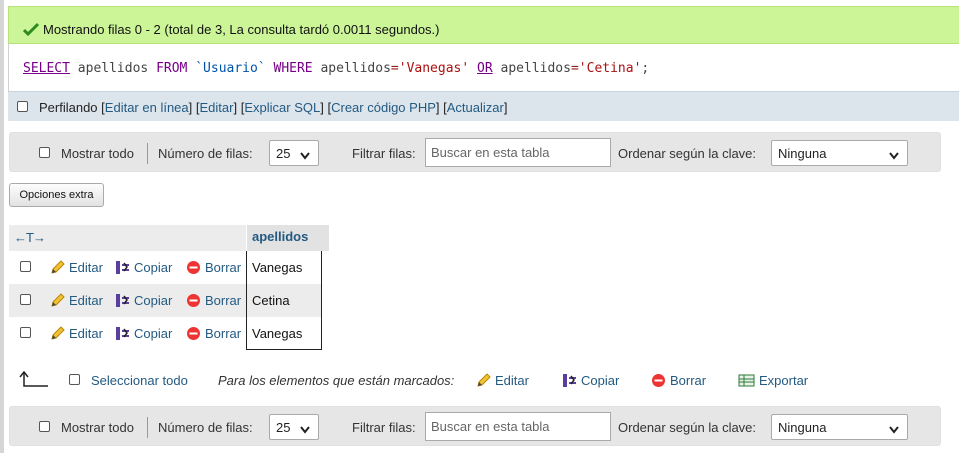 The width and height of the screenshot is (959, 453). What do you see at coordinates (688, 380) in the screenshot?
I see `bulk-delete-label: Borrar` at bounding box center [688, 380].